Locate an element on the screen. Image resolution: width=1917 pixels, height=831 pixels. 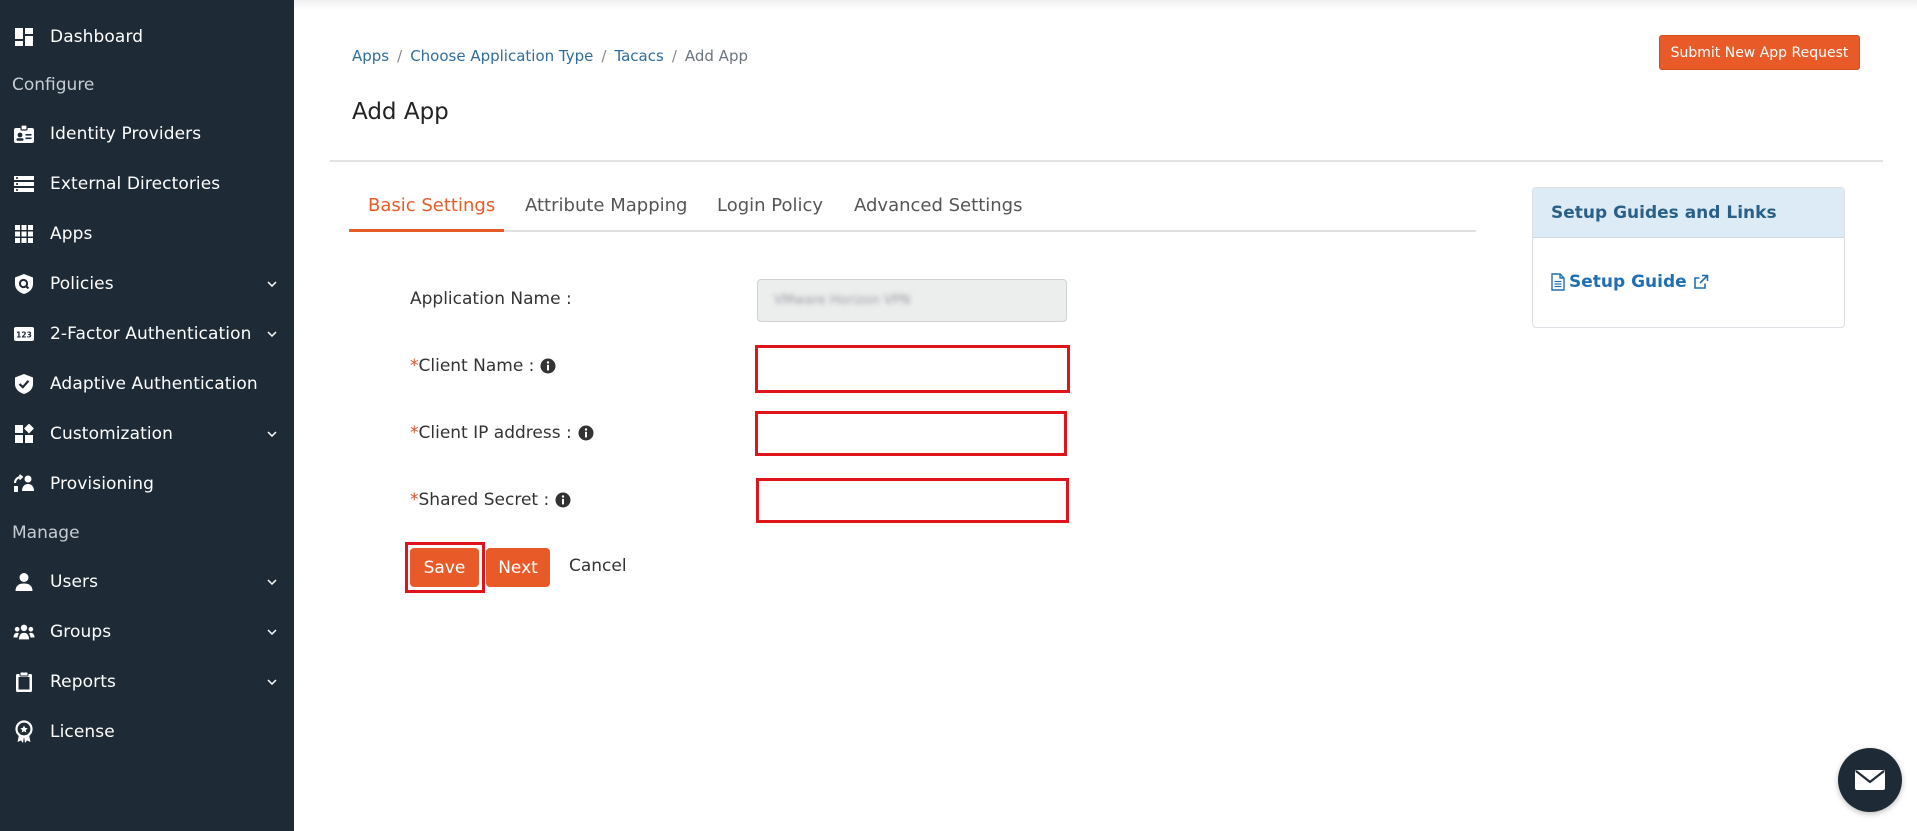
top-shadow is located at coordinates (1105, 5).